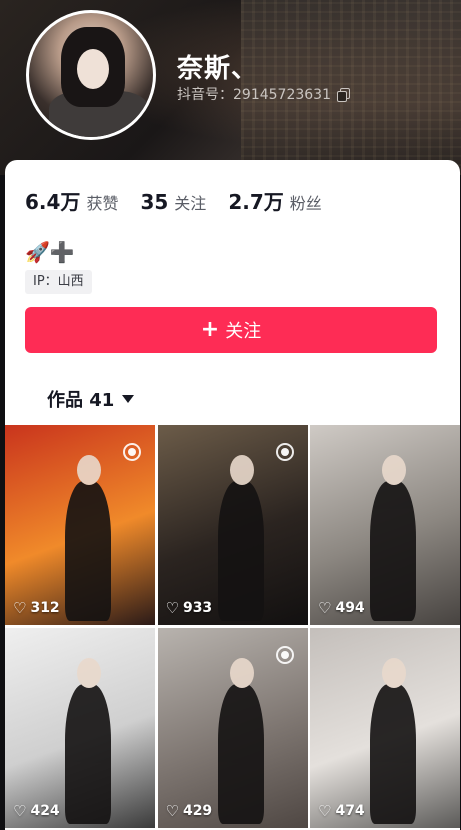  What do you see at coordinates (91, 75) in the screenshot?
I see `avatar` at bounding box center [91, 75].